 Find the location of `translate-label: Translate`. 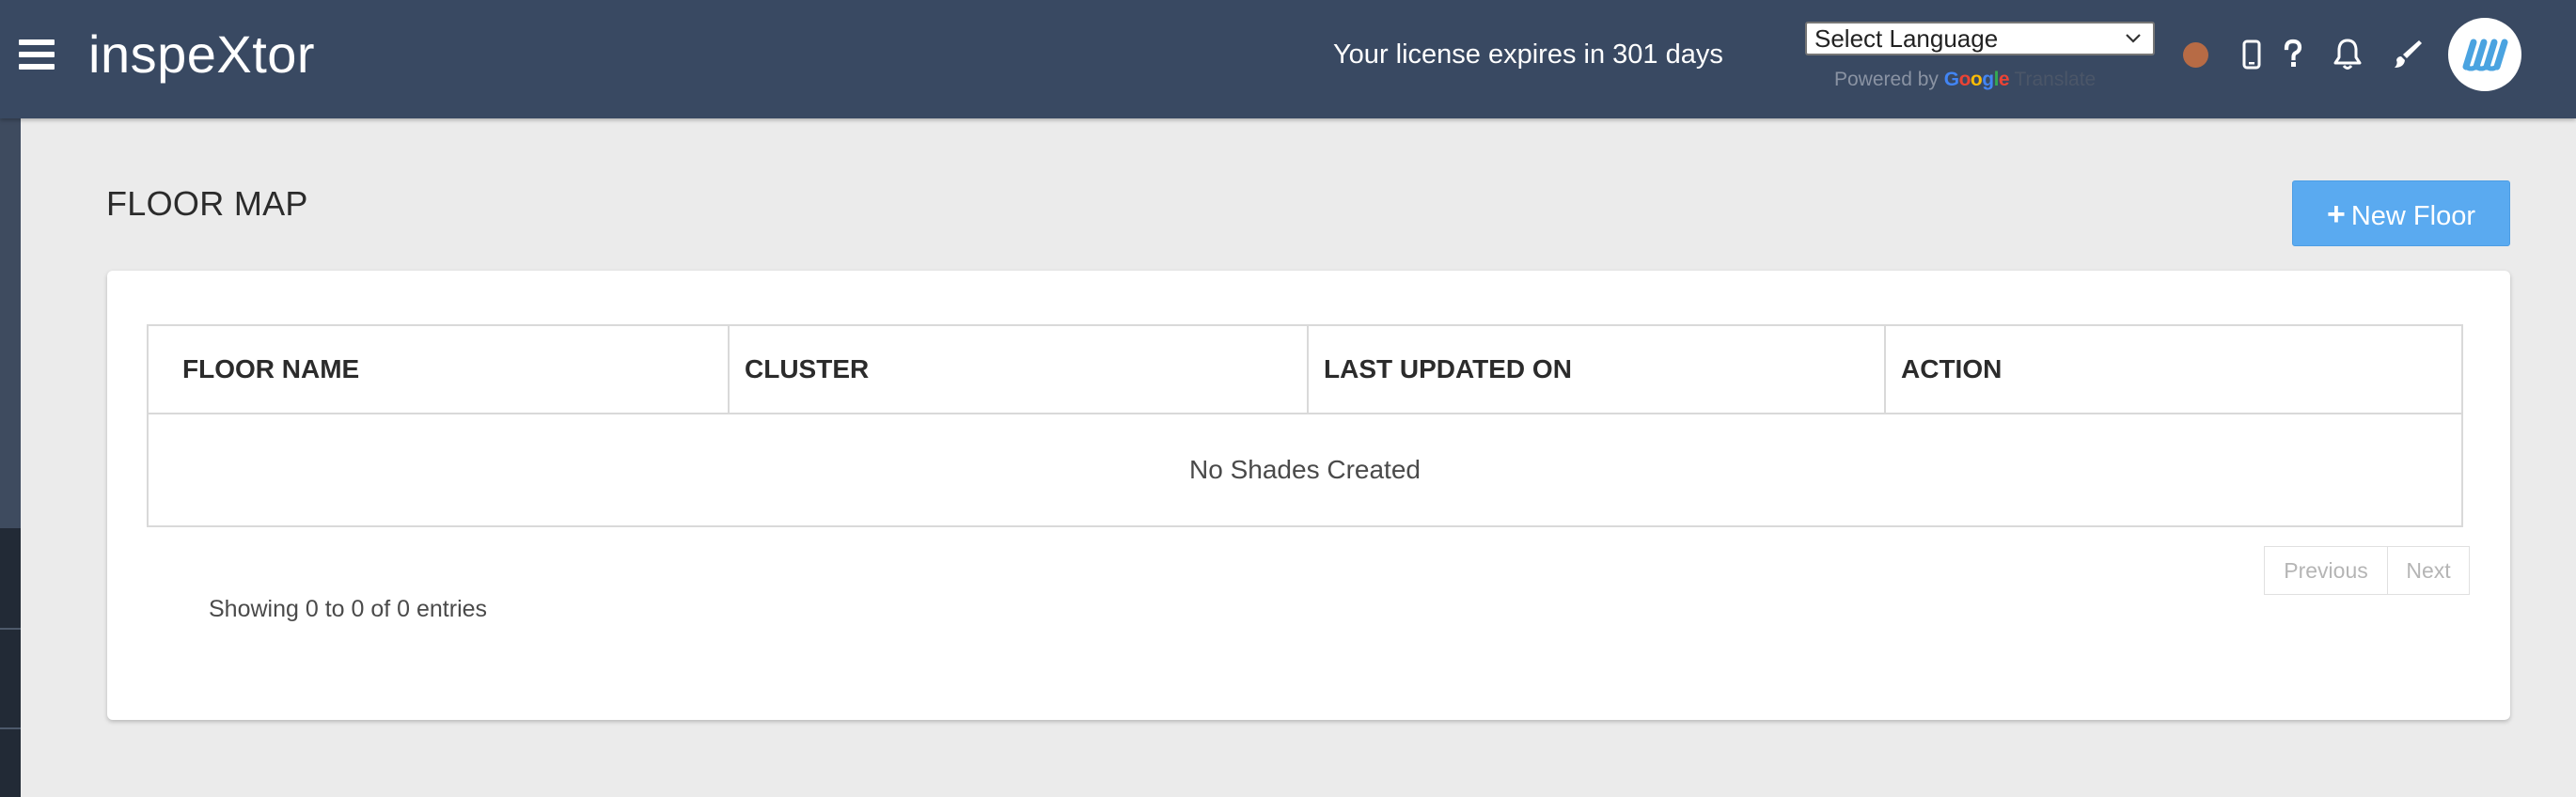

translate-label: Translate is located at coordinates (2055, 79).